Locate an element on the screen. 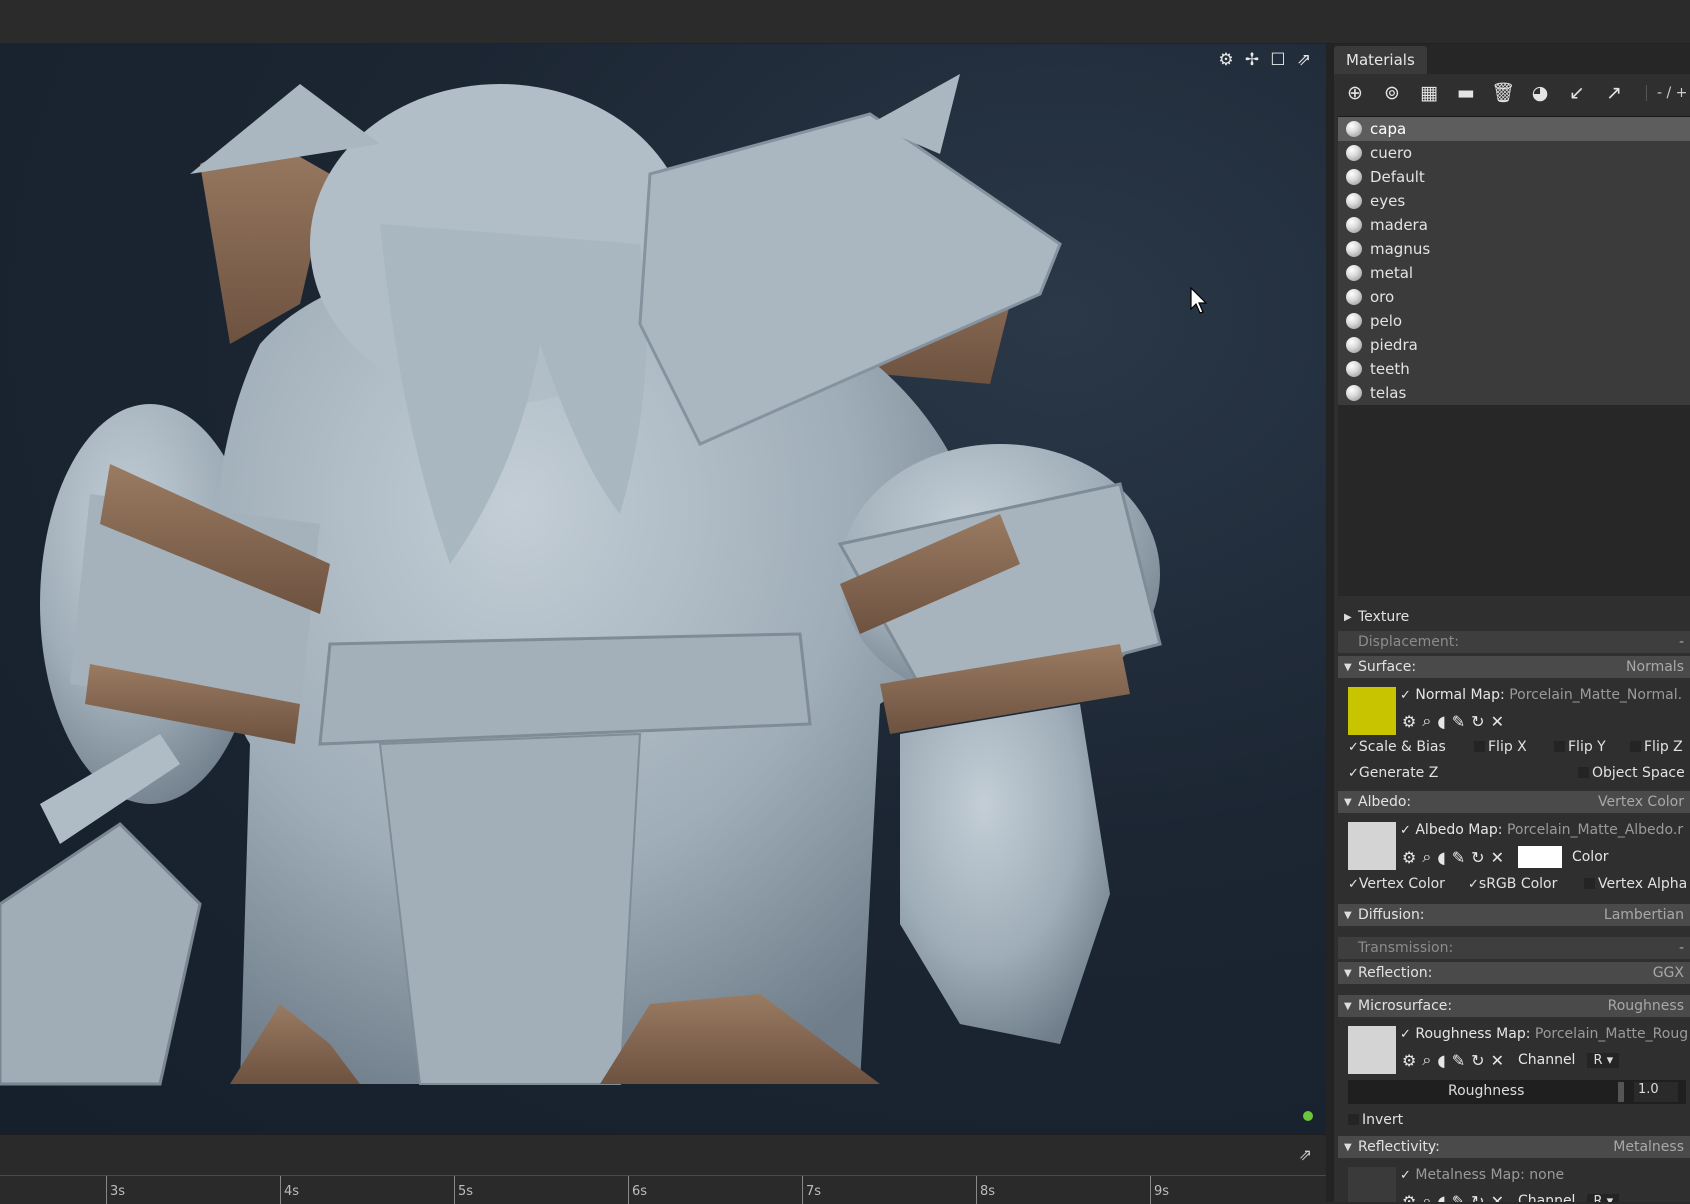  timeline: ⇗ 3s 4s 5s 6s 7s 8s 9s is located at coordinates (663, 1169).